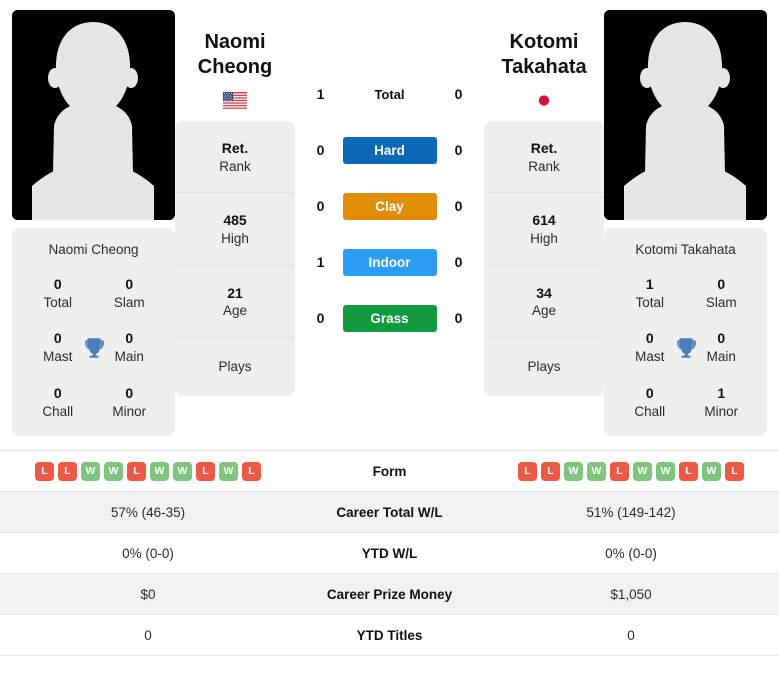 The height and width of the screenshot is (699, 779). What do you see at coordinates (235, 67) in the screenshot?
I see `left-player-name-line2: Cheong` at bounding box center [235, 67].